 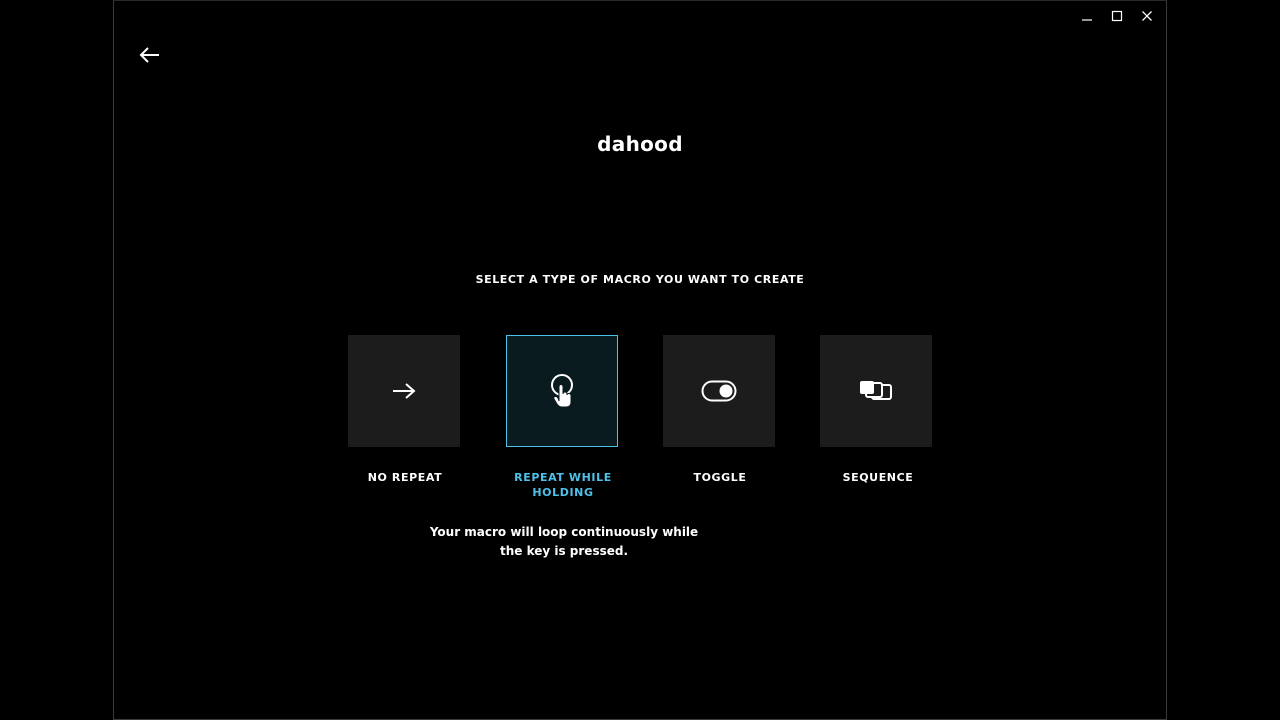 I want to click on window-controls, so click(x=1117, y=16).